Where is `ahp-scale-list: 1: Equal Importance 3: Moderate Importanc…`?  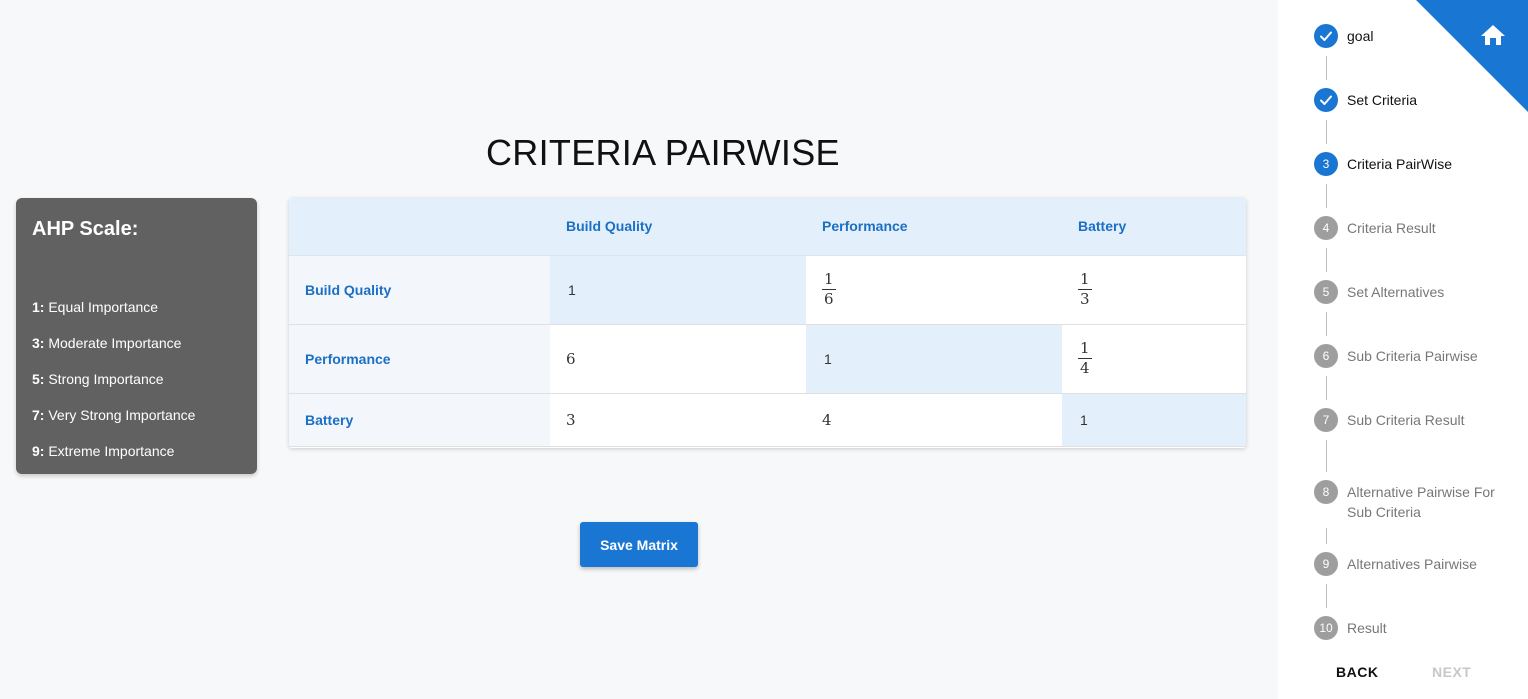 ahp-scale-list: 1: Equal Importance 3: Moderate Importanc… is located at coordinates (136, 379).